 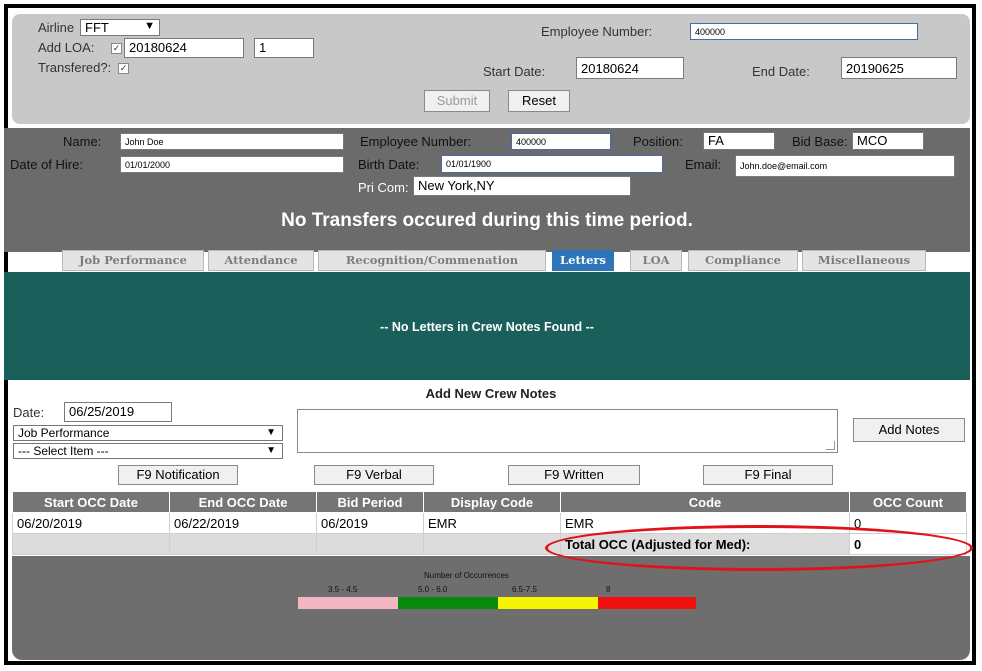 I want to click on header-bid-period: Bid Period, so click(x=370, y=502).